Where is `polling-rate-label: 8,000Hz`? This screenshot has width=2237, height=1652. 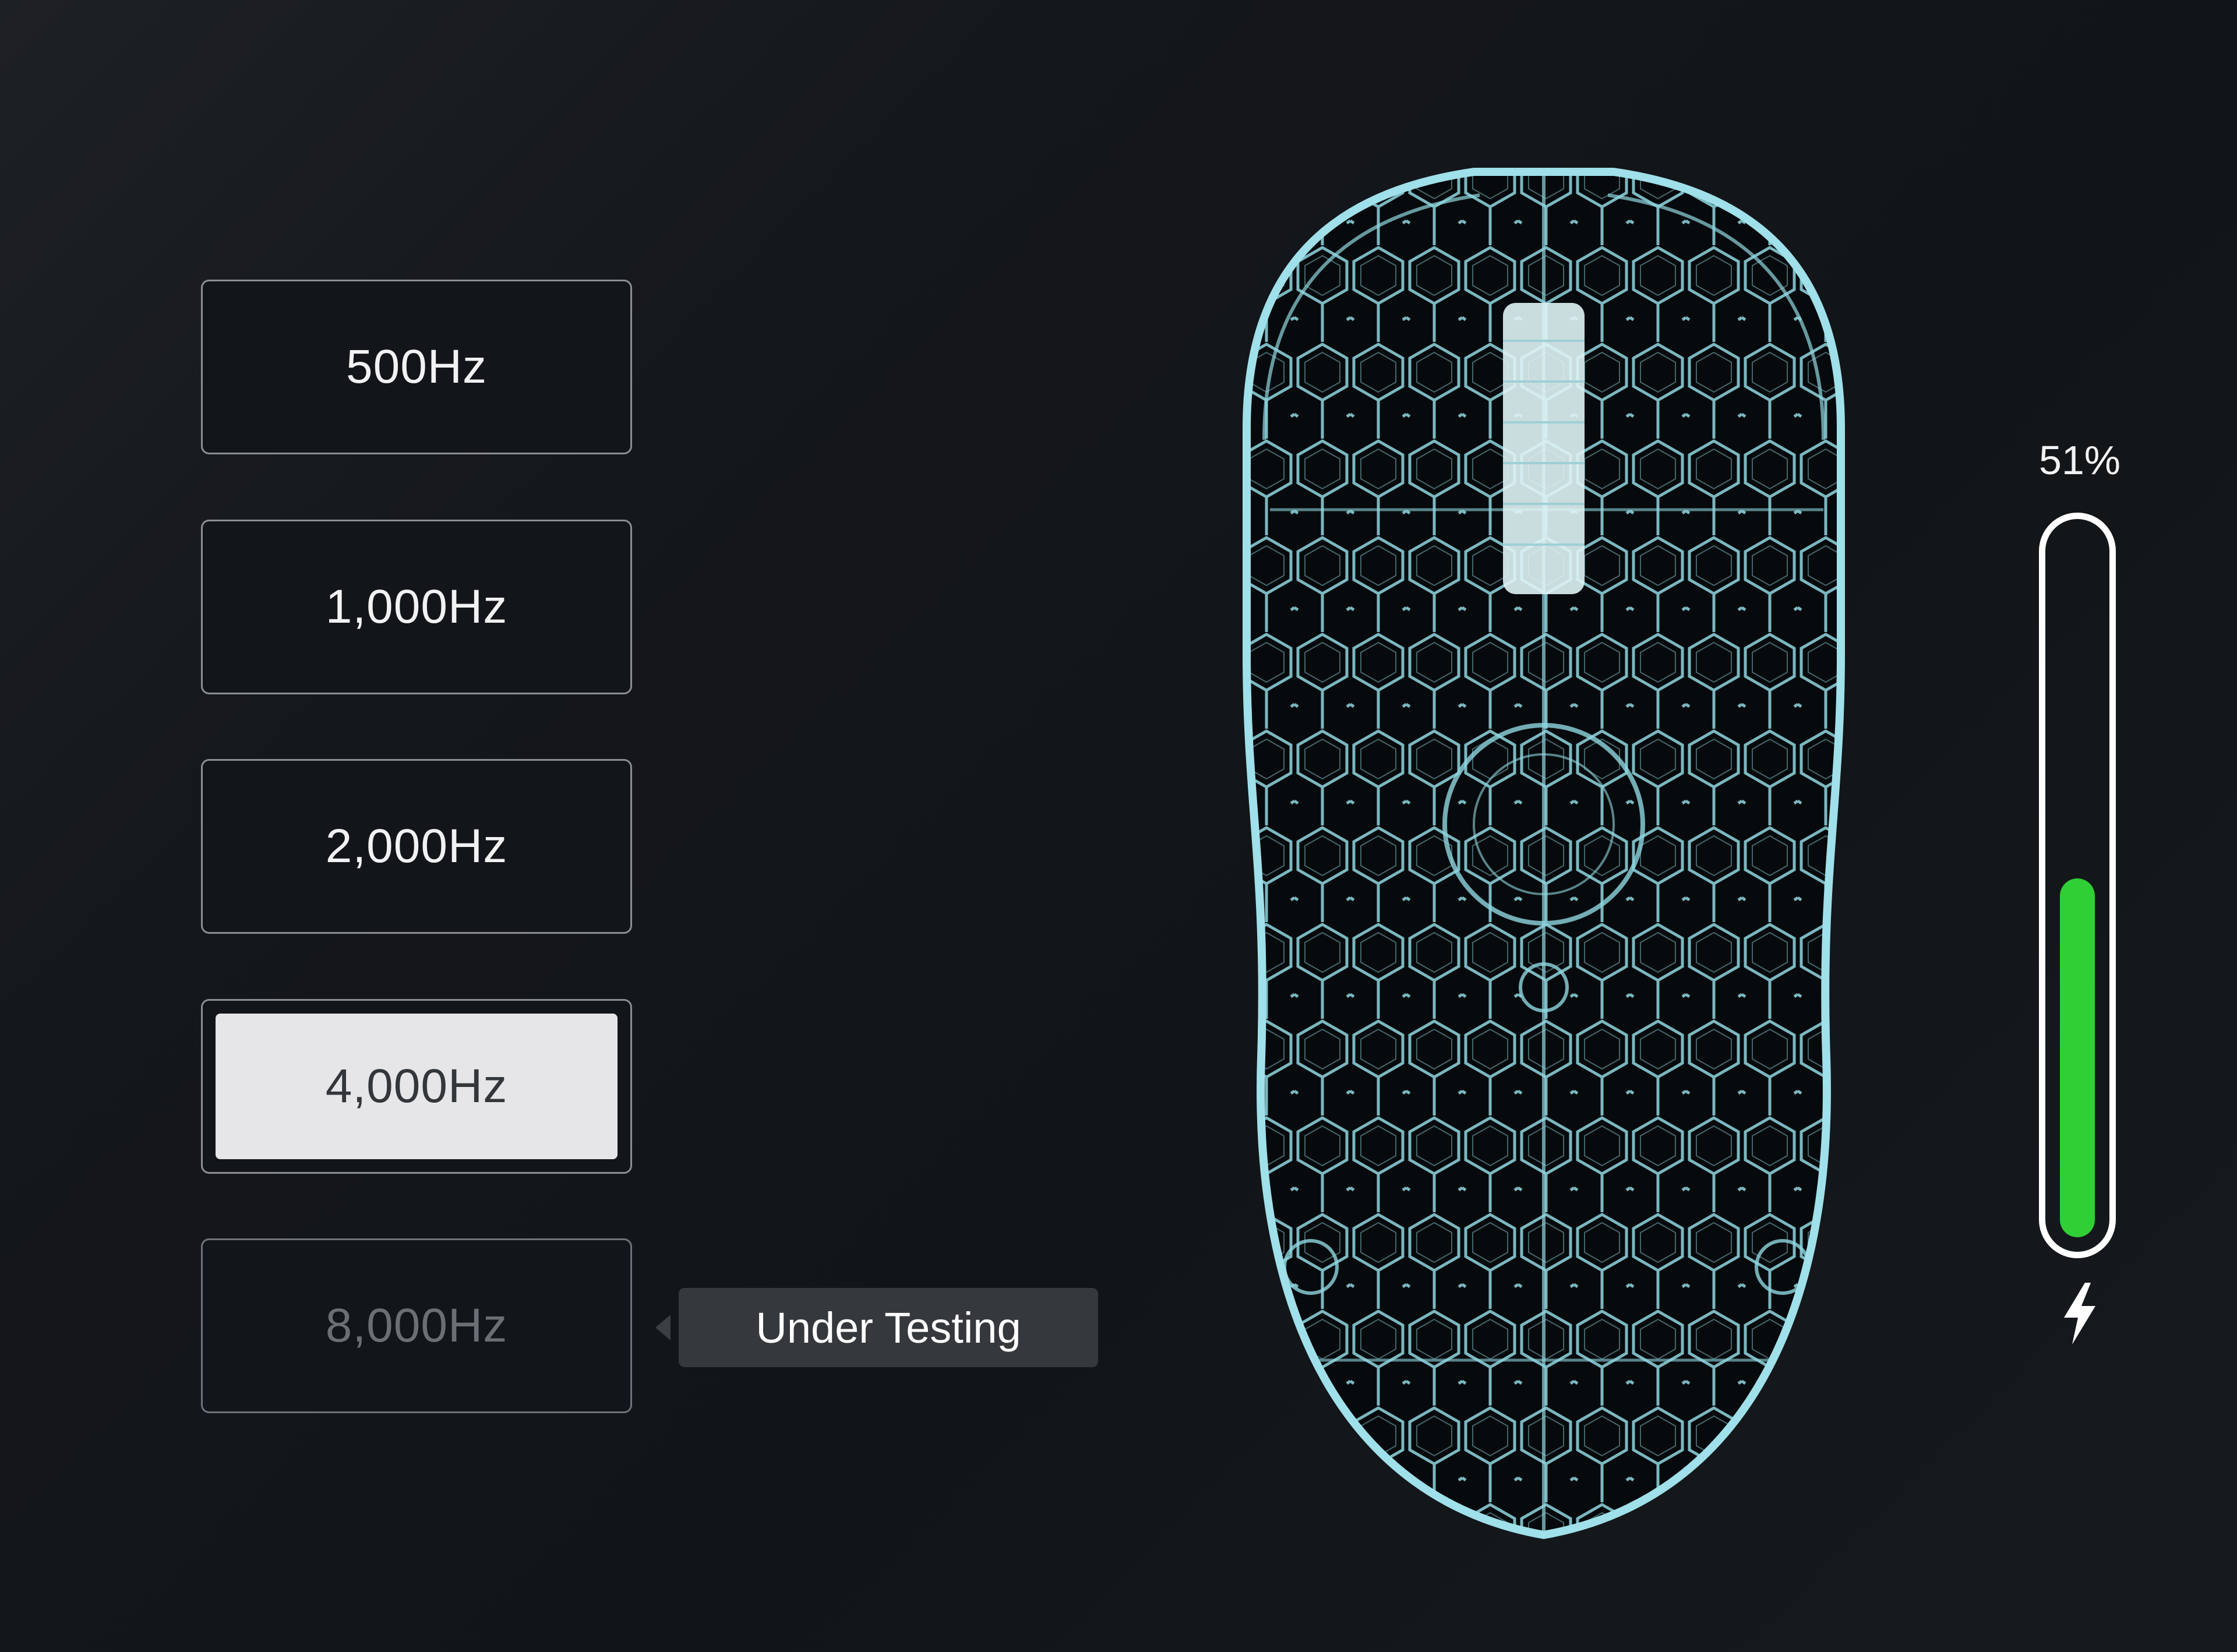
polling-rate-label: 8,000Hz is located at coordinates (416, 1325).